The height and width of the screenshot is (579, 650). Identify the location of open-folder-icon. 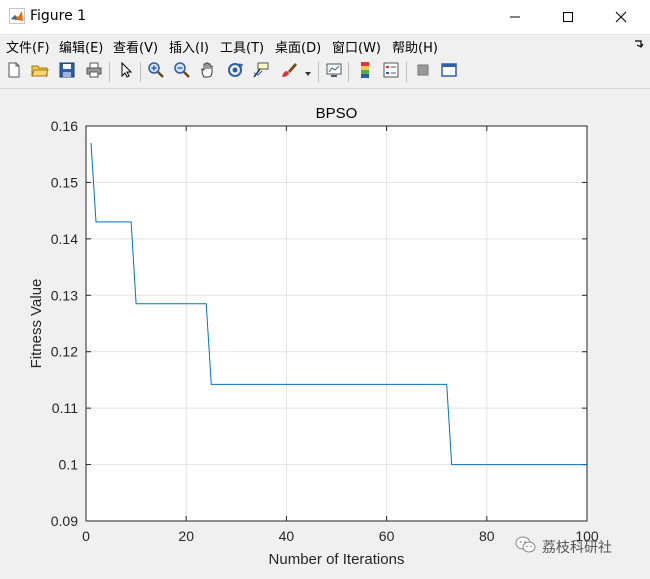
(40, 72).